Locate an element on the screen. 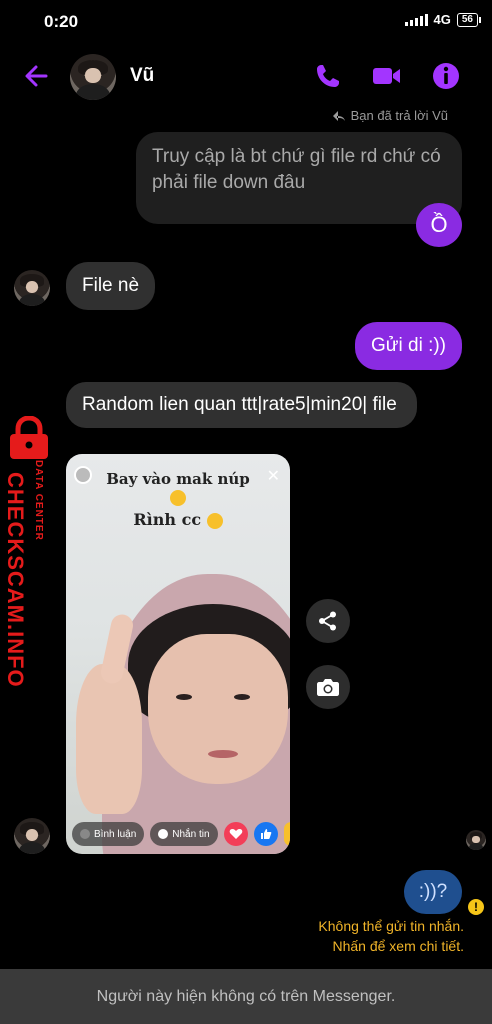 This screenshot has height=1024, width=492. like-icon is located at coordinates (265, 834).